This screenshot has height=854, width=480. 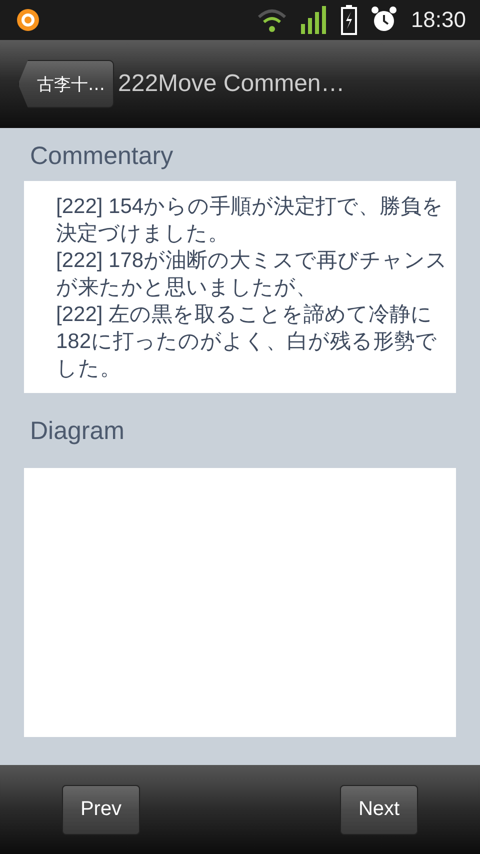 What do you see at coordinates (348, 20) in the screenshot?
I see `battery-charging-icon` at bounding box center [348, 20].